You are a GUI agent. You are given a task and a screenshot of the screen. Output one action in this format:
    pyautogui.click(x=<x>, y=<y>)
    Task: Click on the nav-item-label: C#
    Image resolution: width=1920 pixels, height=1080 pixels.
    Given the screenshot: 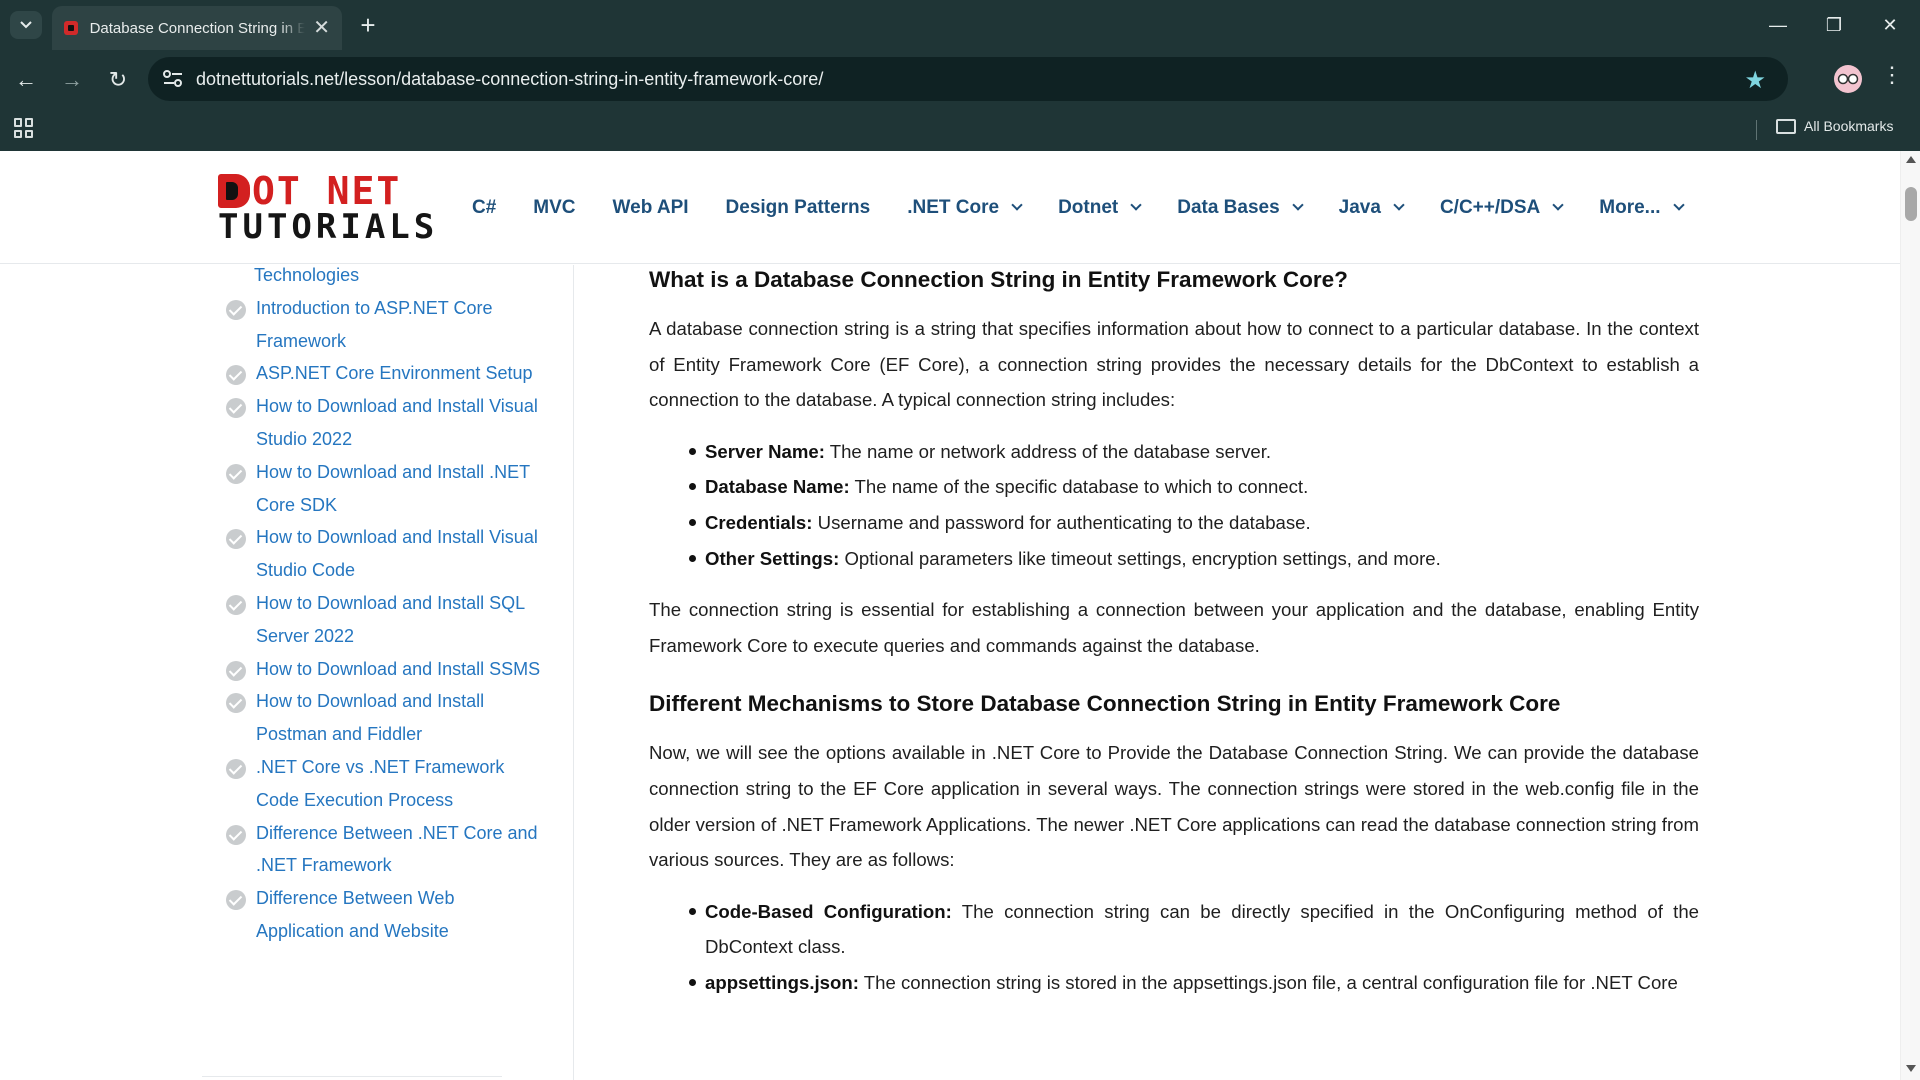 What is the action you would take?
    pyautogui.click(x=484, y=207)
    